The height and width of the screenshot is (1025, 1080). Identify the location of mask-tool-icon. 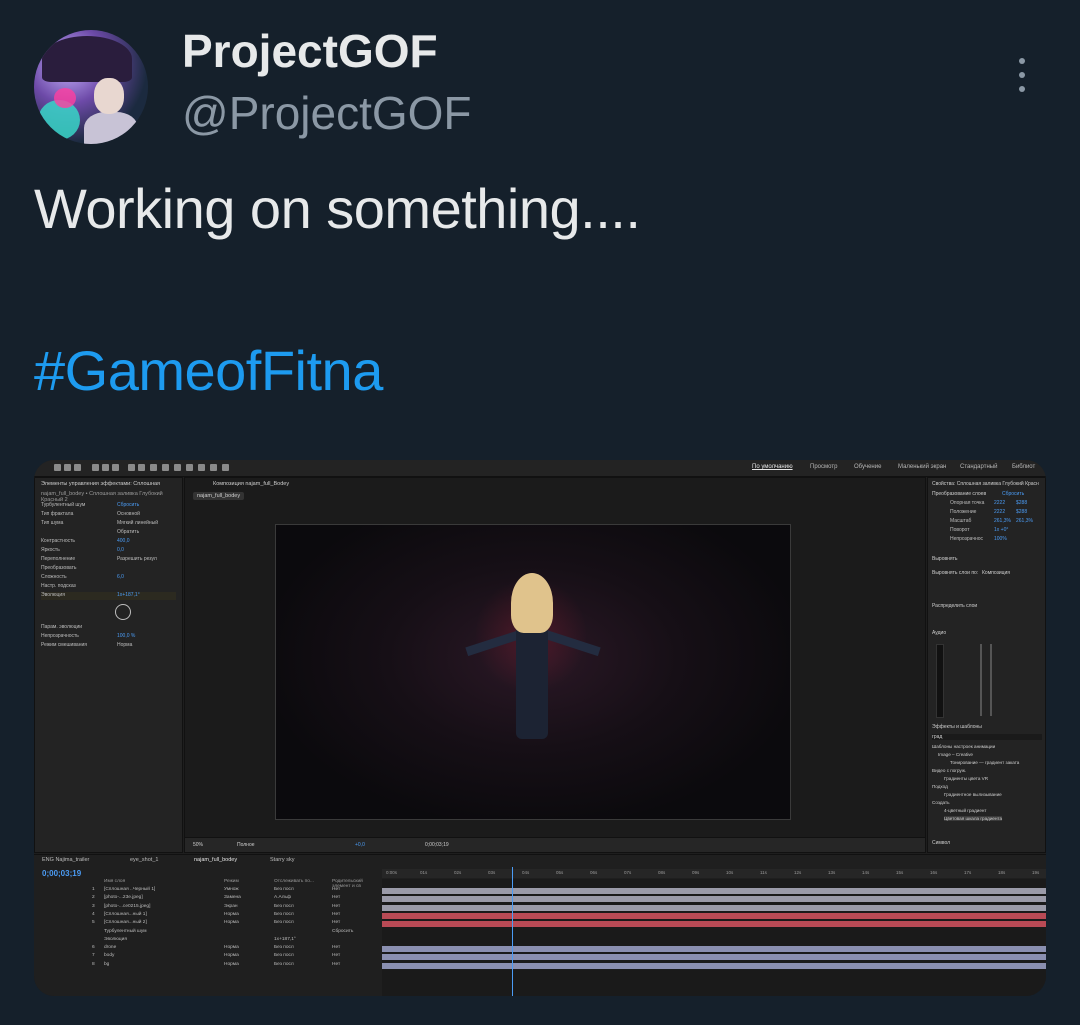
(141, 467).